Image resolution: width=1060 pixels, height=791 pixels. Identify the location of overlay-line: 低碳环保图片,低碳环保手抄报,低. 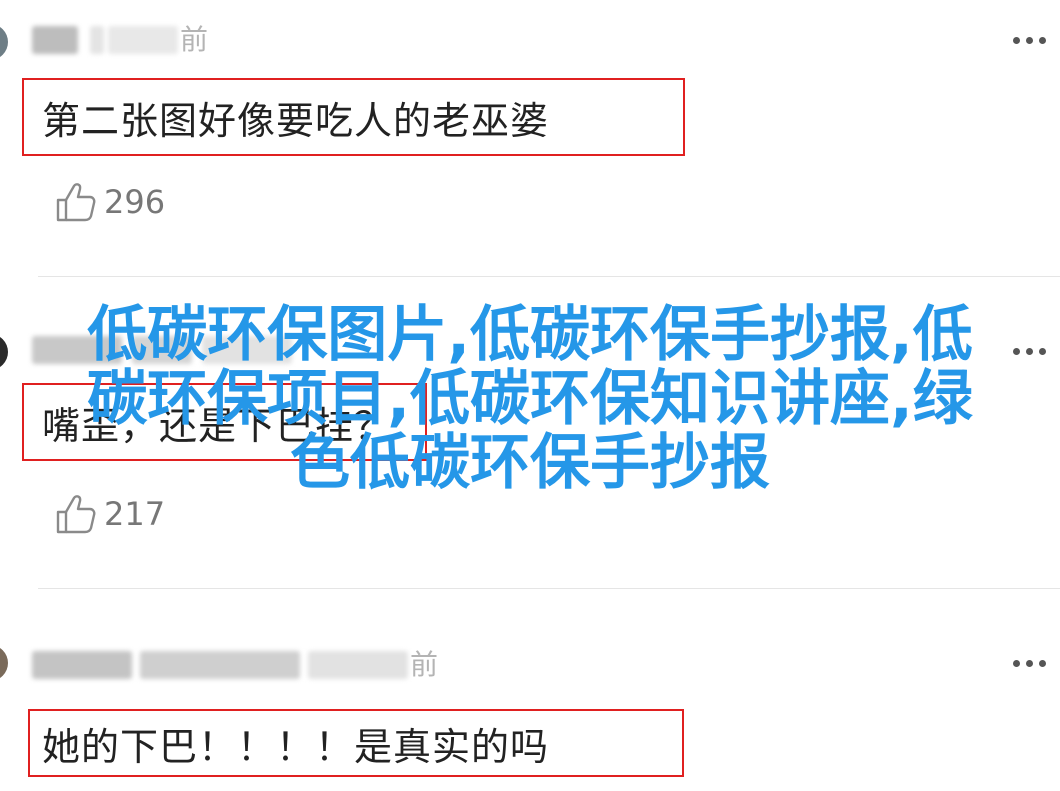
(530, 335).